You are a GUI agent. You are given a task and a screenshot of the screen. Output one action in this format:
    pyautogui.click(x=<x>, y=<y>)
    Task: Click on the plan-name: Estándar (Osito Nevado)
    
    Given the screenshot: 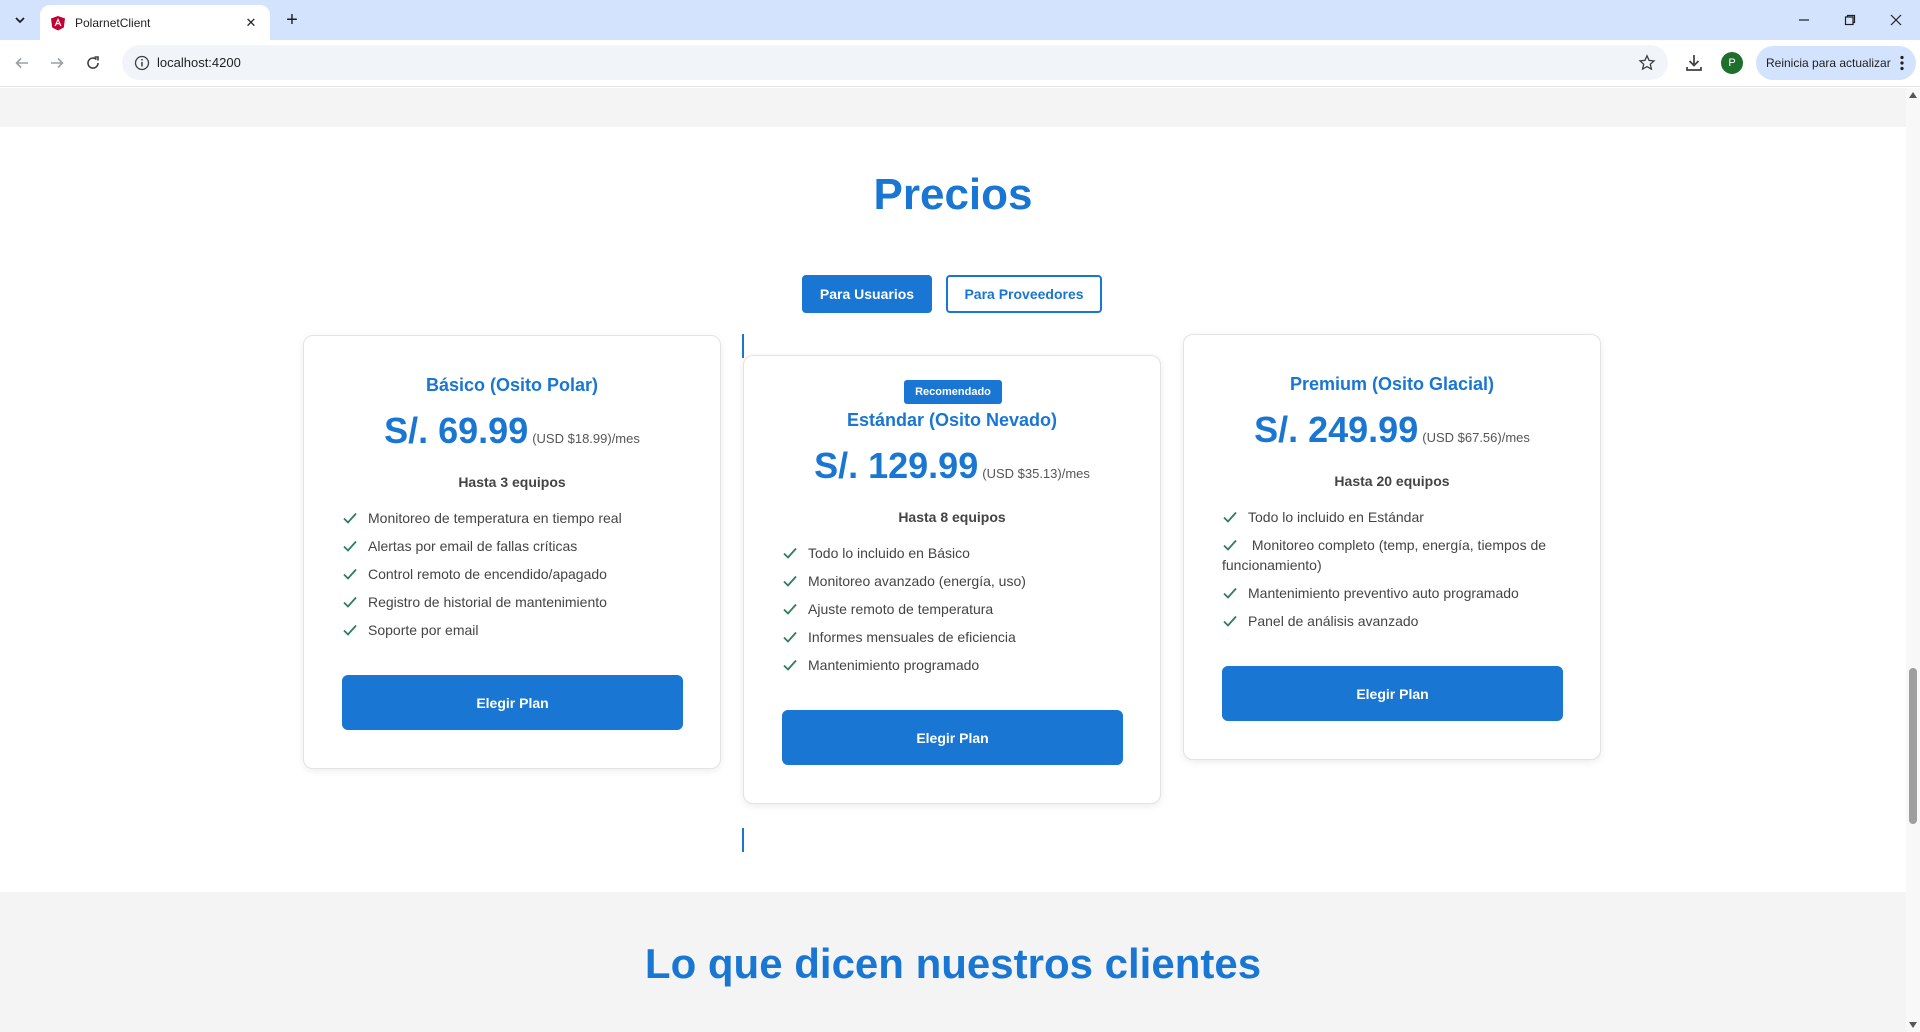 What is the action you would take?
    pyautogui.click(x=952, y=420)
    